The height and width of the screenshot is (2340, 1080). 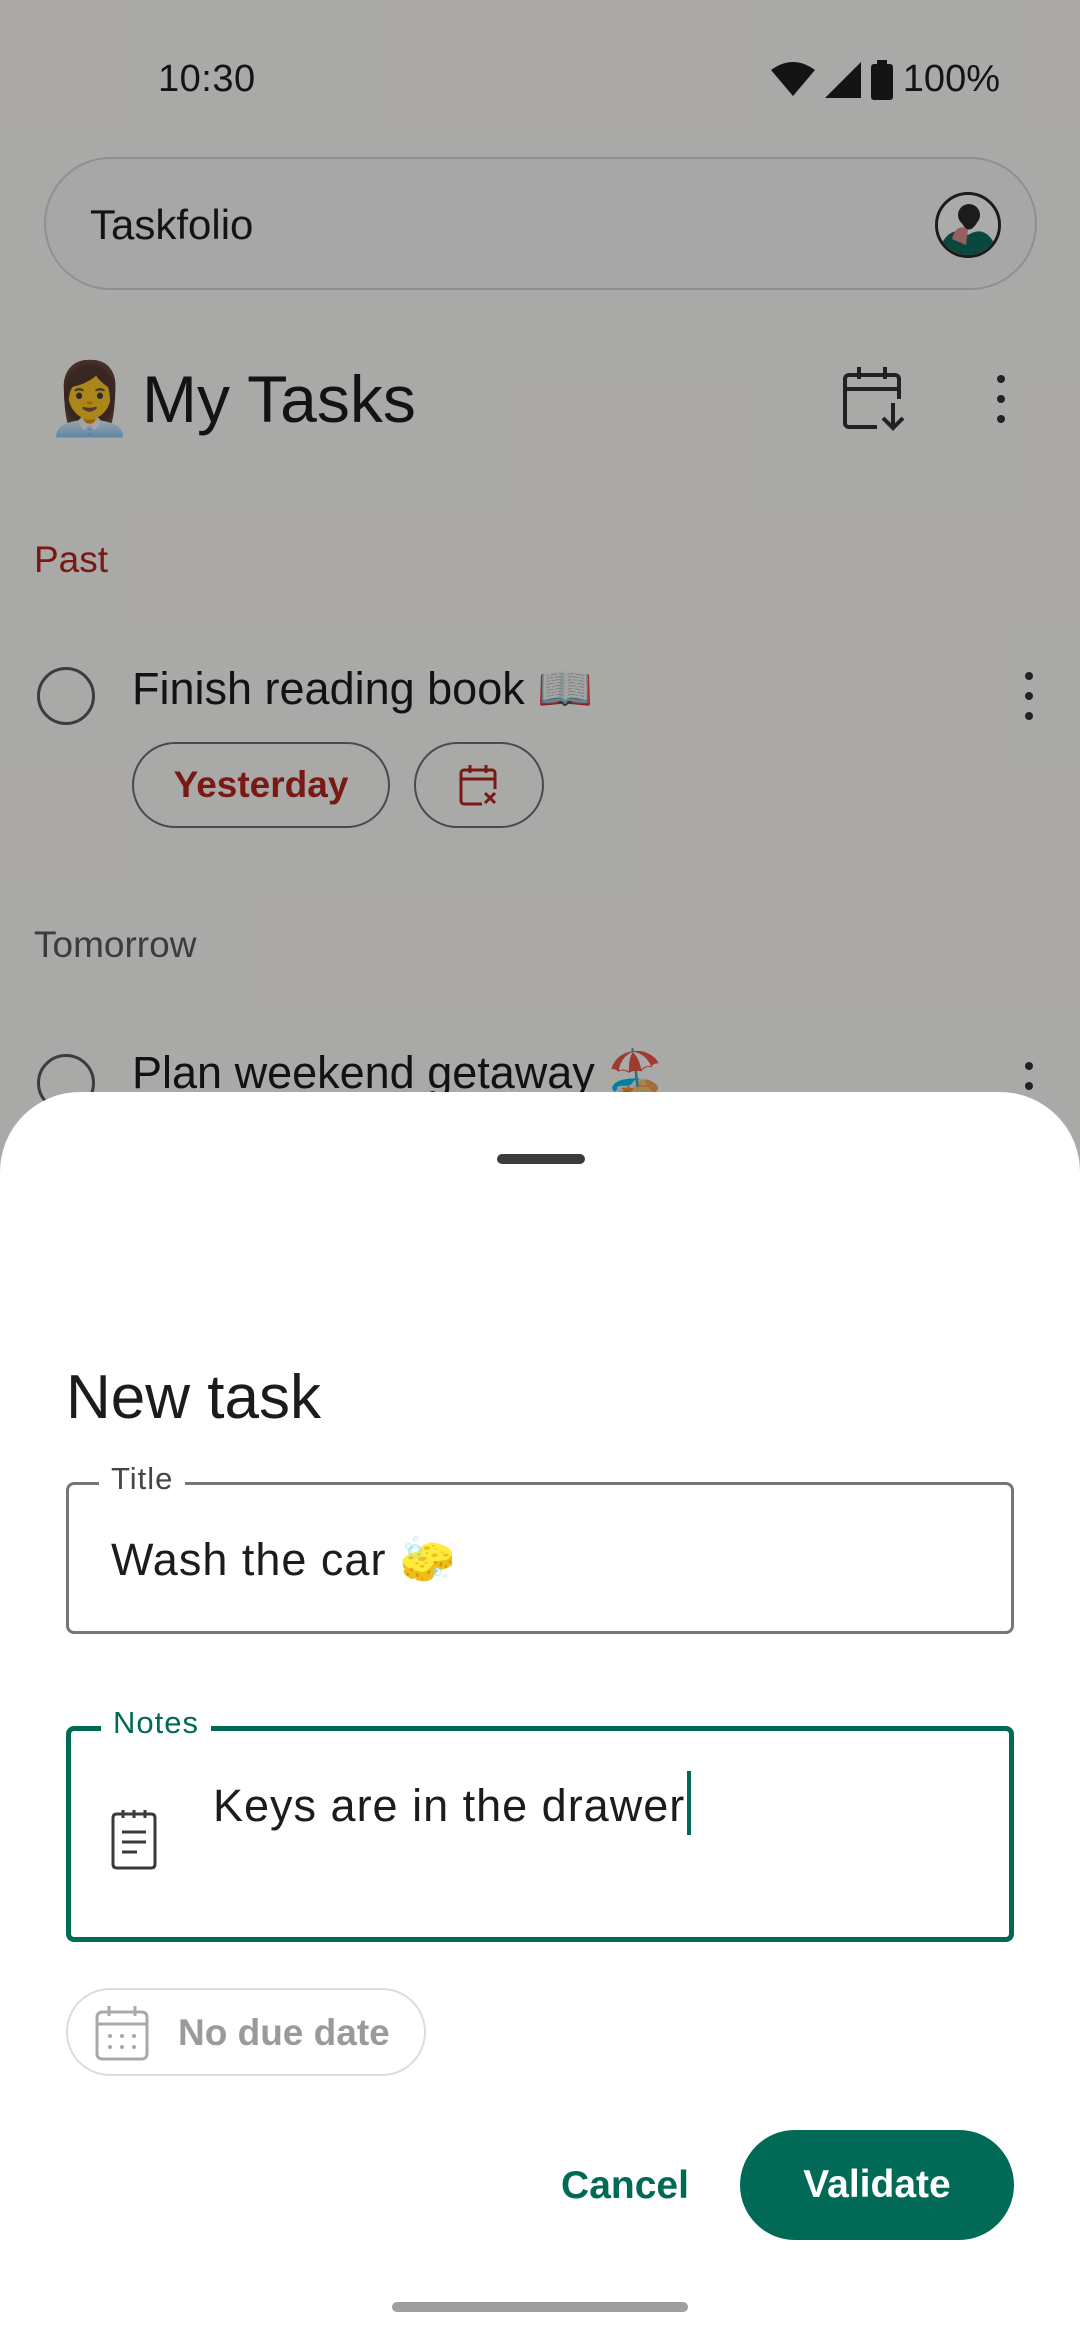 What do you see at coordinates (142, 1479) in the screenshot?
I see `title-field-label: Title` at bounding box center [142, 1479].